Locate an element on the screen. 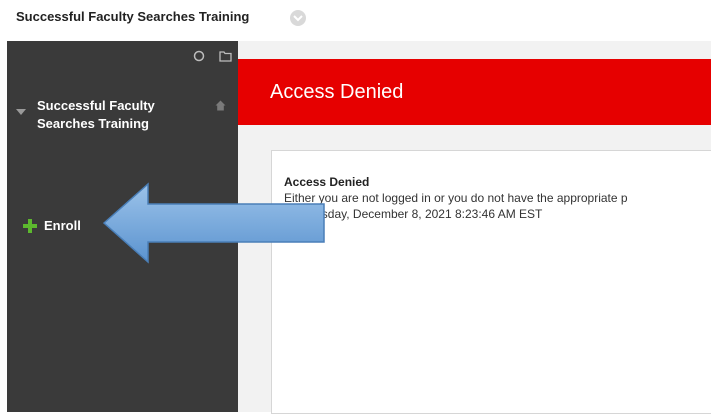 This screenshot has width=711, height=414. course-title: Successful Faculty Searches Training is located at coordinates (133, 16).